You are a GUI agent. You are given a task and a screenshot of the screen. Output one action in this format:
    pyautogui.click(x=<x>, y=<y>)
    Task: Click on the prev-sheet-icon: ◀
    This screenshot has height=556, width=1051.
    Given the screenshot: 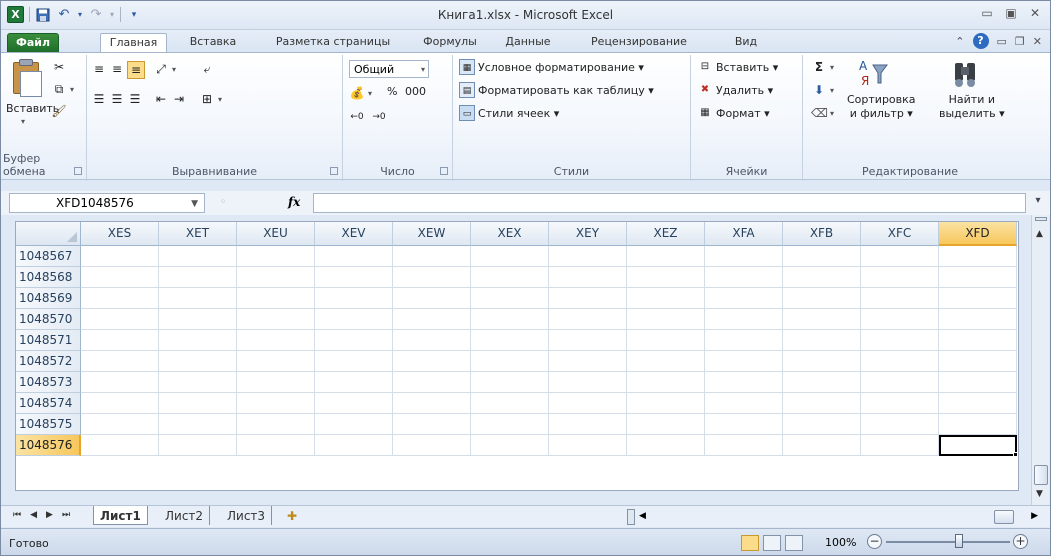 What is the action you would take?
    pyautogui.click(x=33, y=515)
    